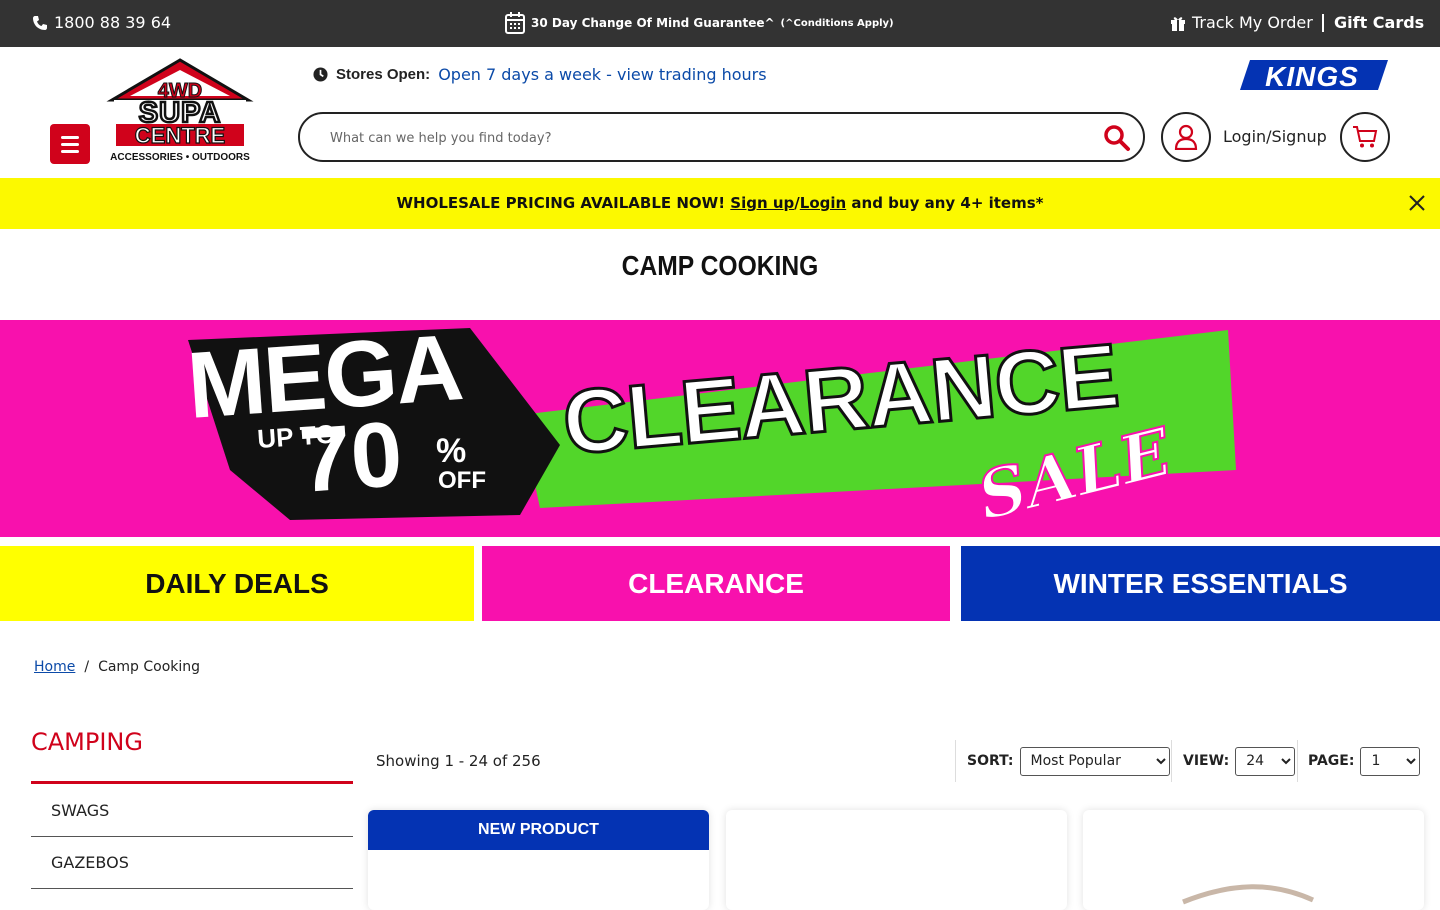  I want to click on login-signup-link: Login/Signup, so click(1275, 136).